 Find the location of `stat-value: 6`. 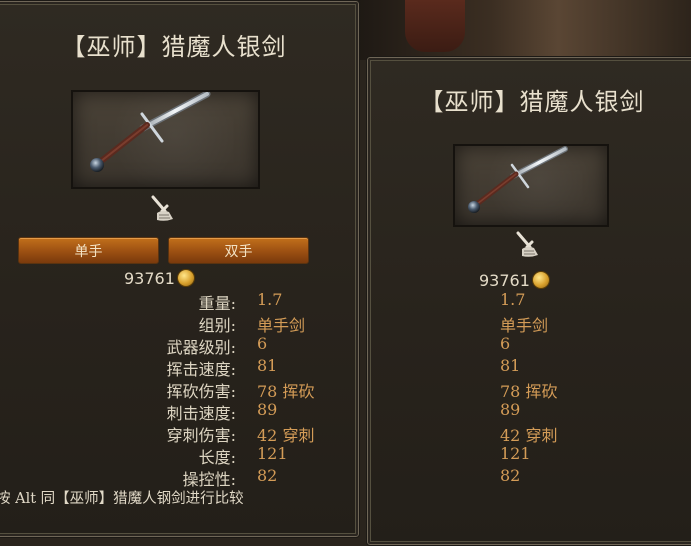

stat-value: 6 is located at coordinates (262, 343).